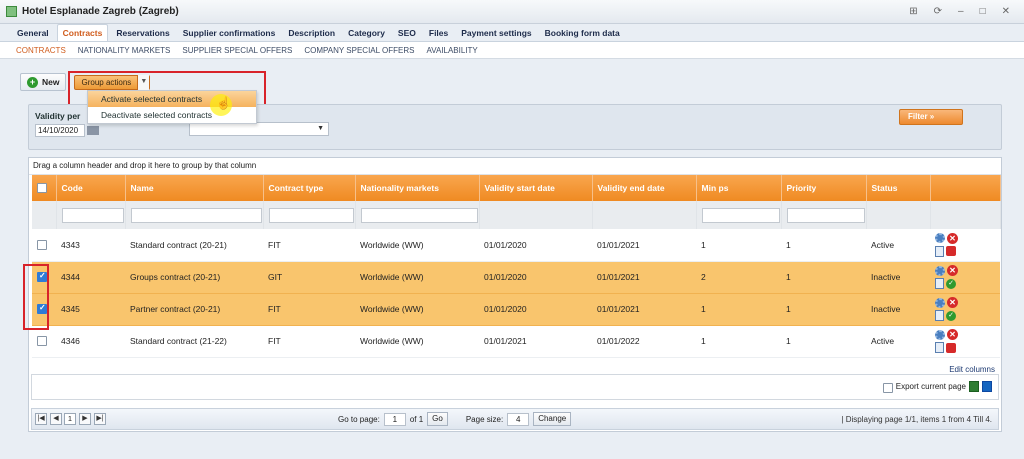  Describe the element at coordinates (142, 33) in the screenshot. I see `tab-reservations: Reservations` at that location.